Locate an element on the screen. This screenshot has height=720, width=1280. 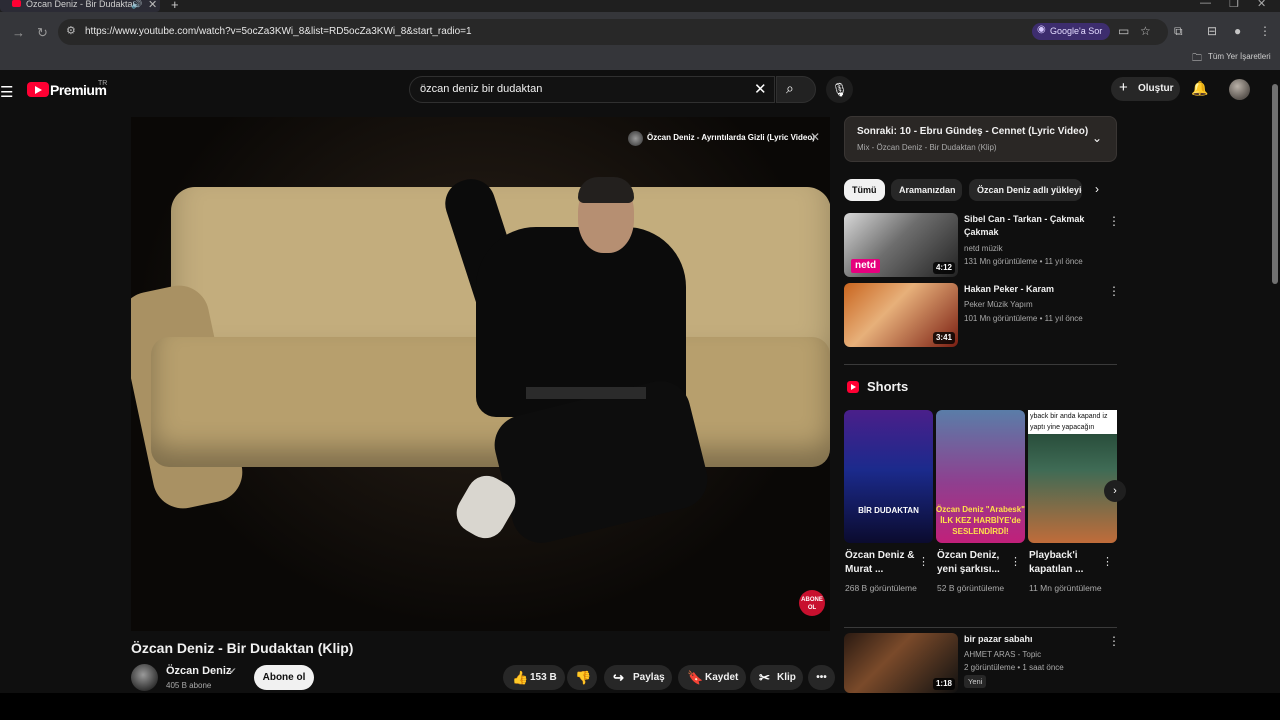
google-sor-label: Google'a Sor is located at coordinates (1076, 31).